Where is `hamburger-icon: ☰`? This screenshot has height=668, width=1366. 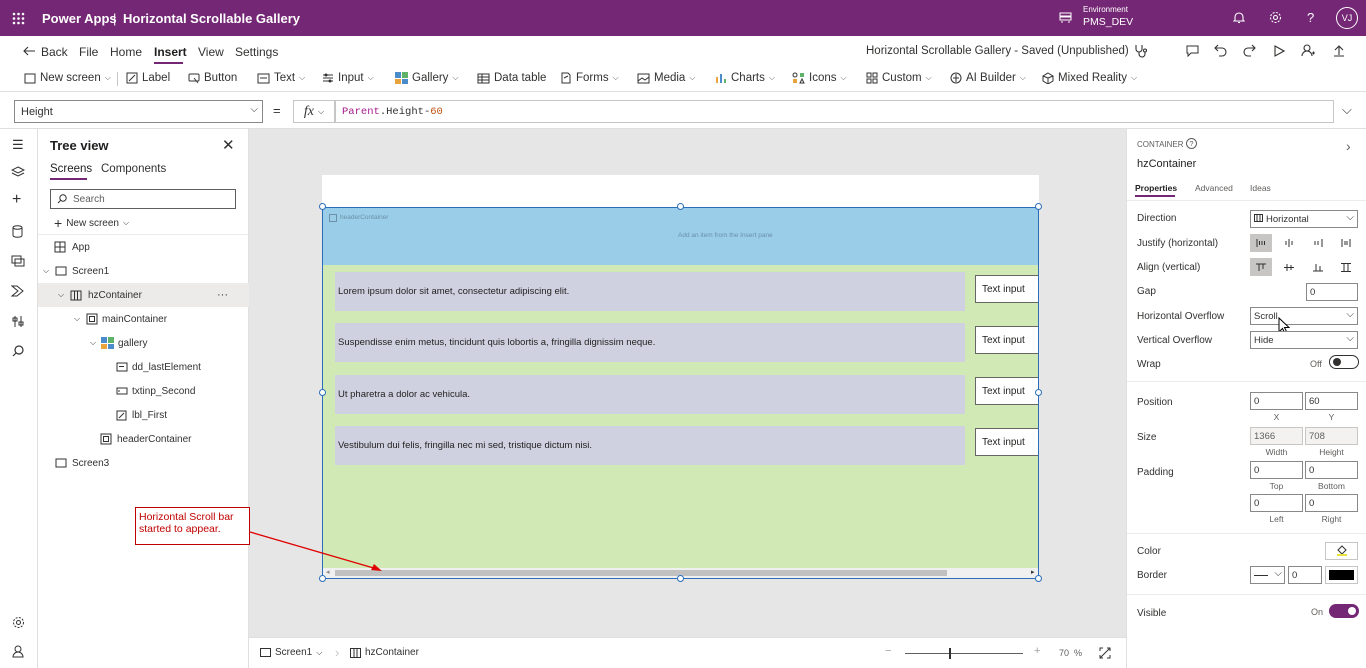 hamburger-icon: ☰ is located at coordinates (18, 145).